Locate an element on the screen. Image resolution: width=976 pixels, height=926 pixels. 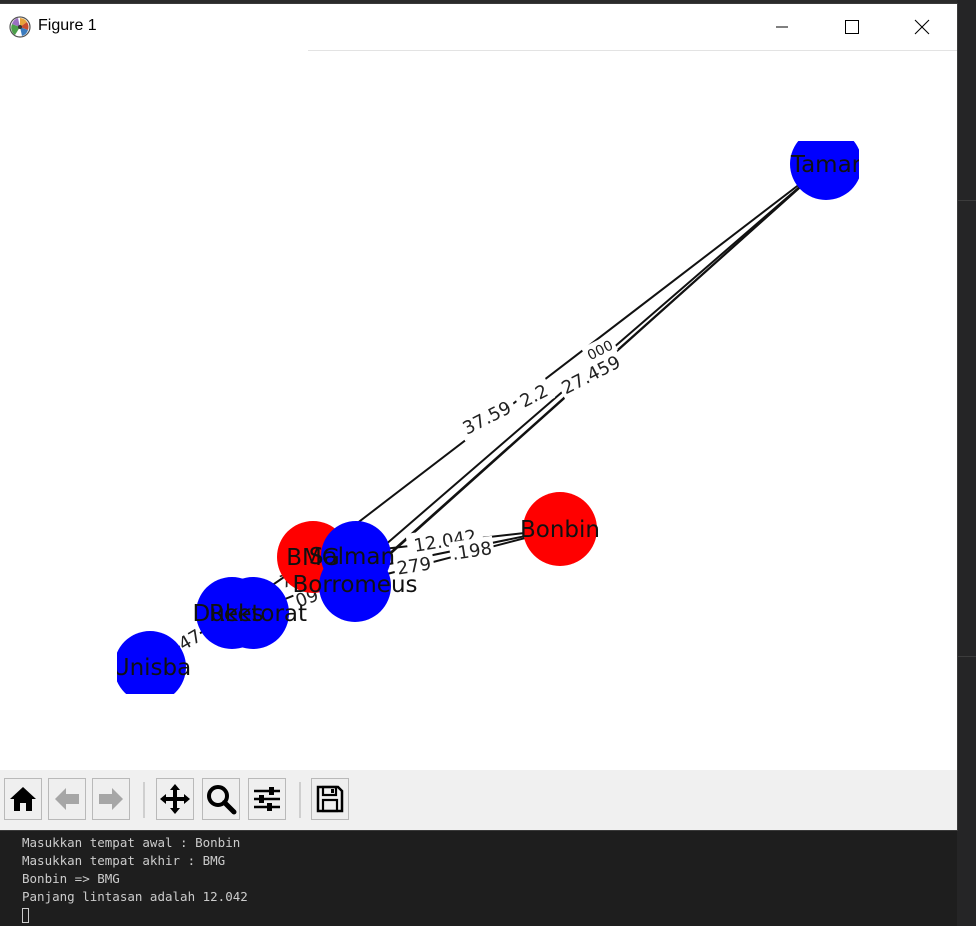
configure-subplots-button is located at coordinates (267, 799).